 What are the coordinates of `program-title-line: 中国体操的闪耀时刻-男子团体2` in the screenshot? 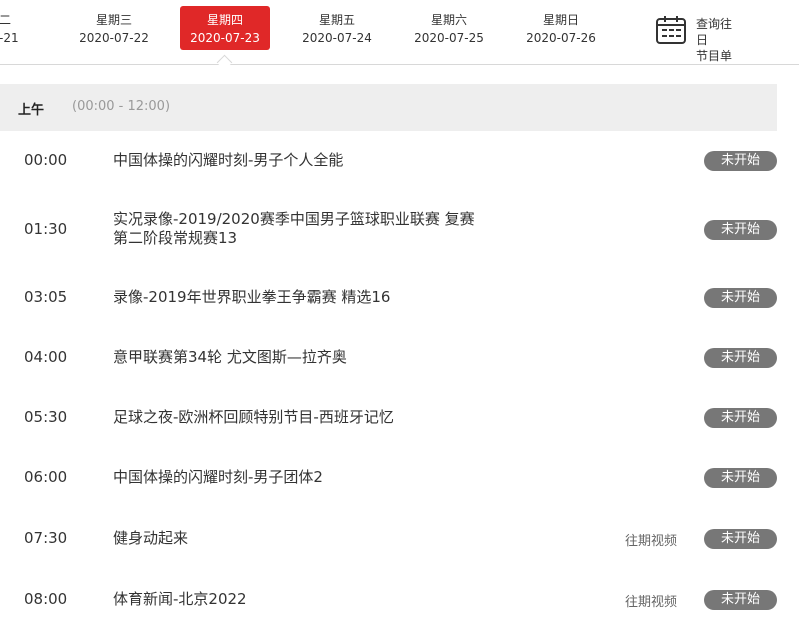 It's located at (218, 477).